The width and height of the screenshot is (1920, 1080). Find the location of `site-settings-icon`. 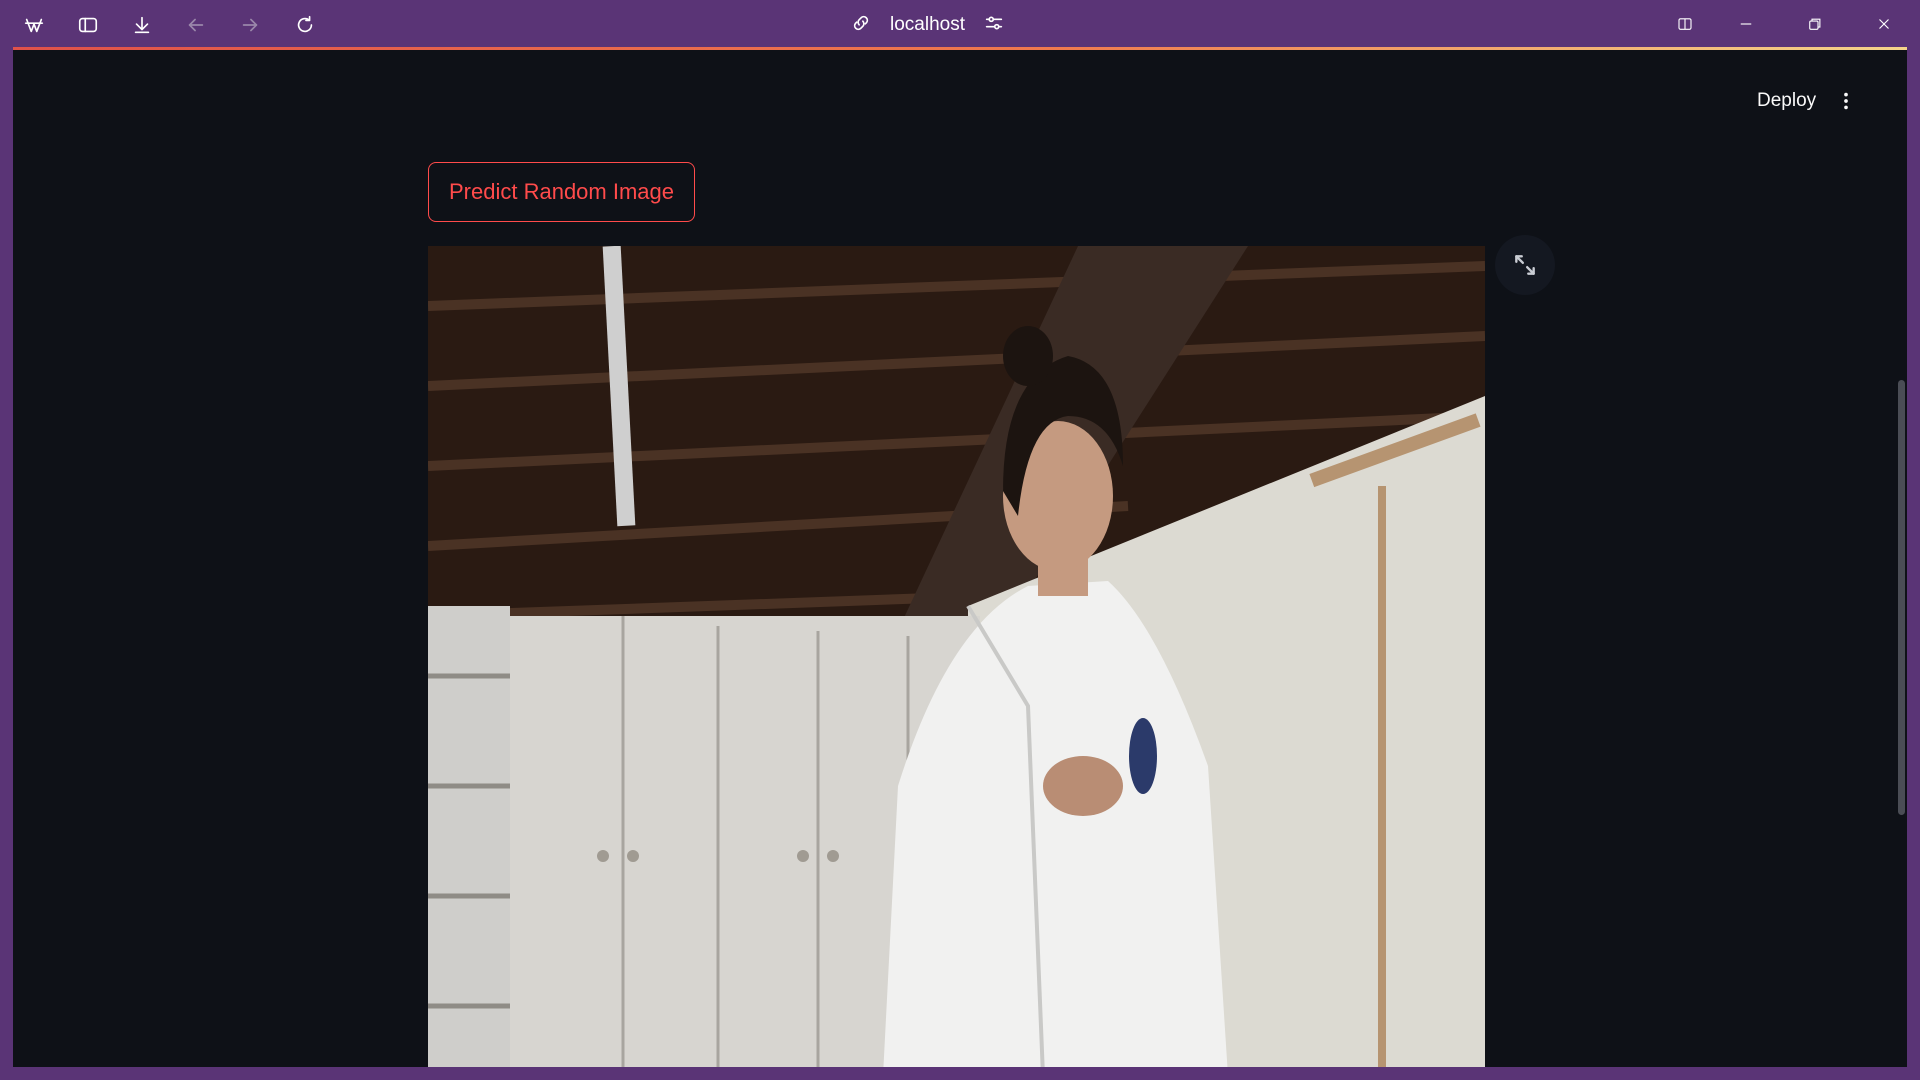

site-settings-icon is located at coordinates (994, 25).